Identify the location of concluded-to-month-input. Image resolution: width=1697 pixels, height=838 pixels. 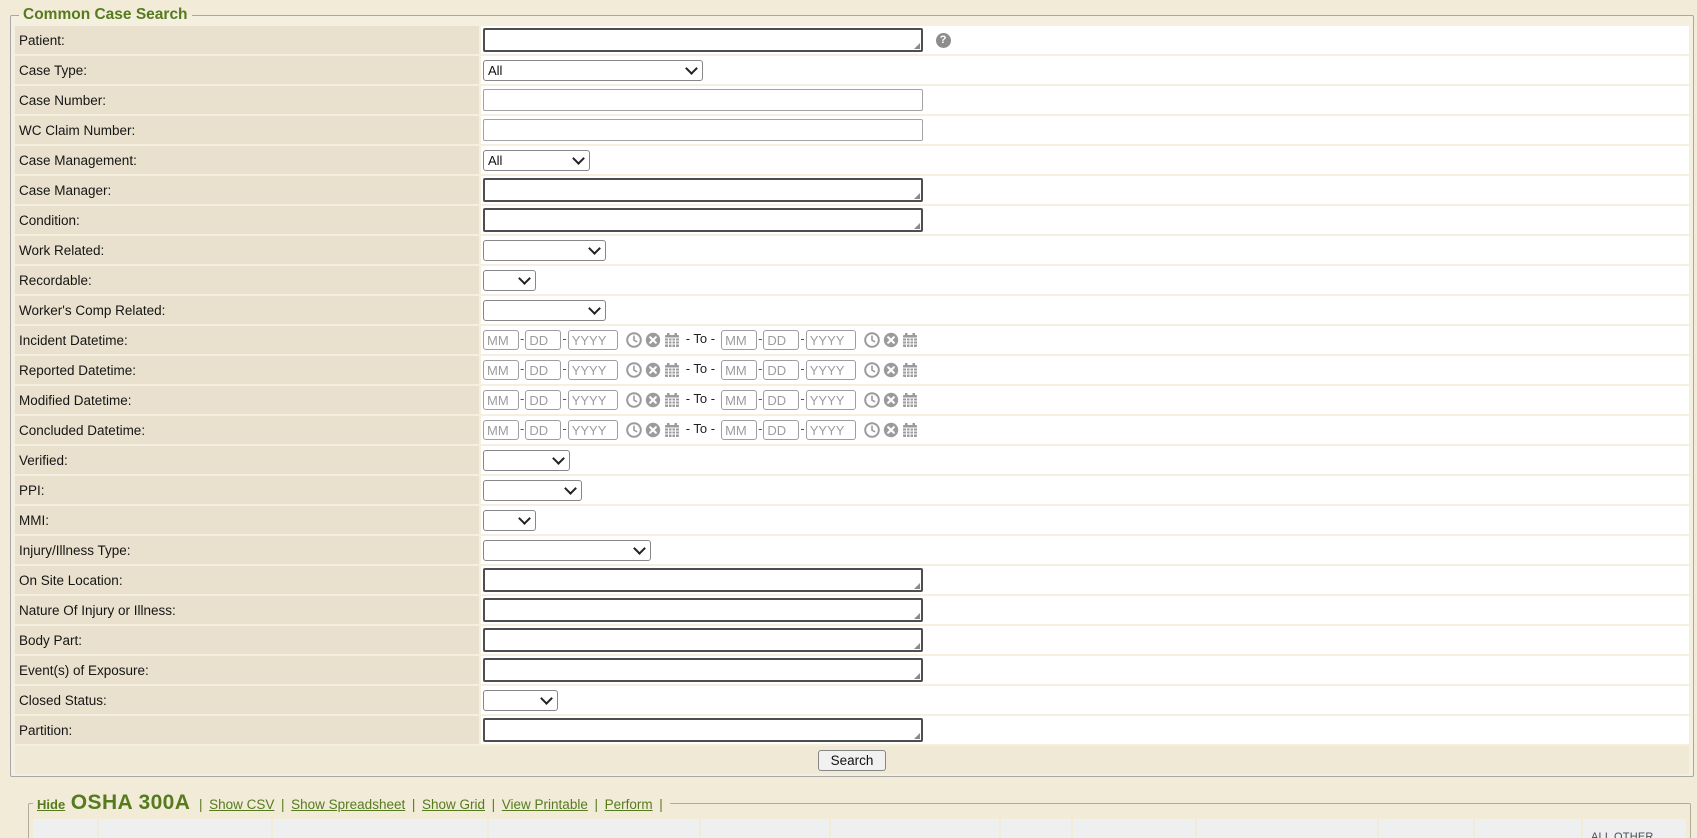
(739, 430).